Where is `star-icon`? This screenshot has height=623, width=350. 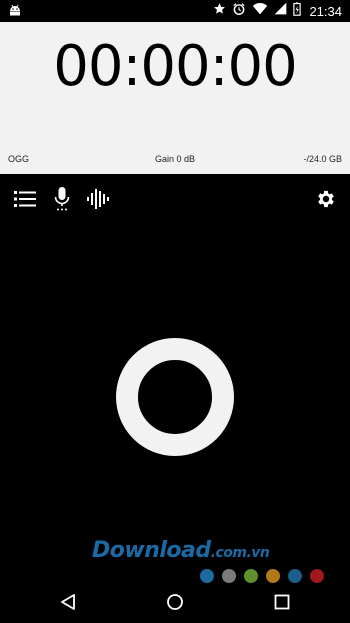
star-icon is located at coordinates (219, 11).